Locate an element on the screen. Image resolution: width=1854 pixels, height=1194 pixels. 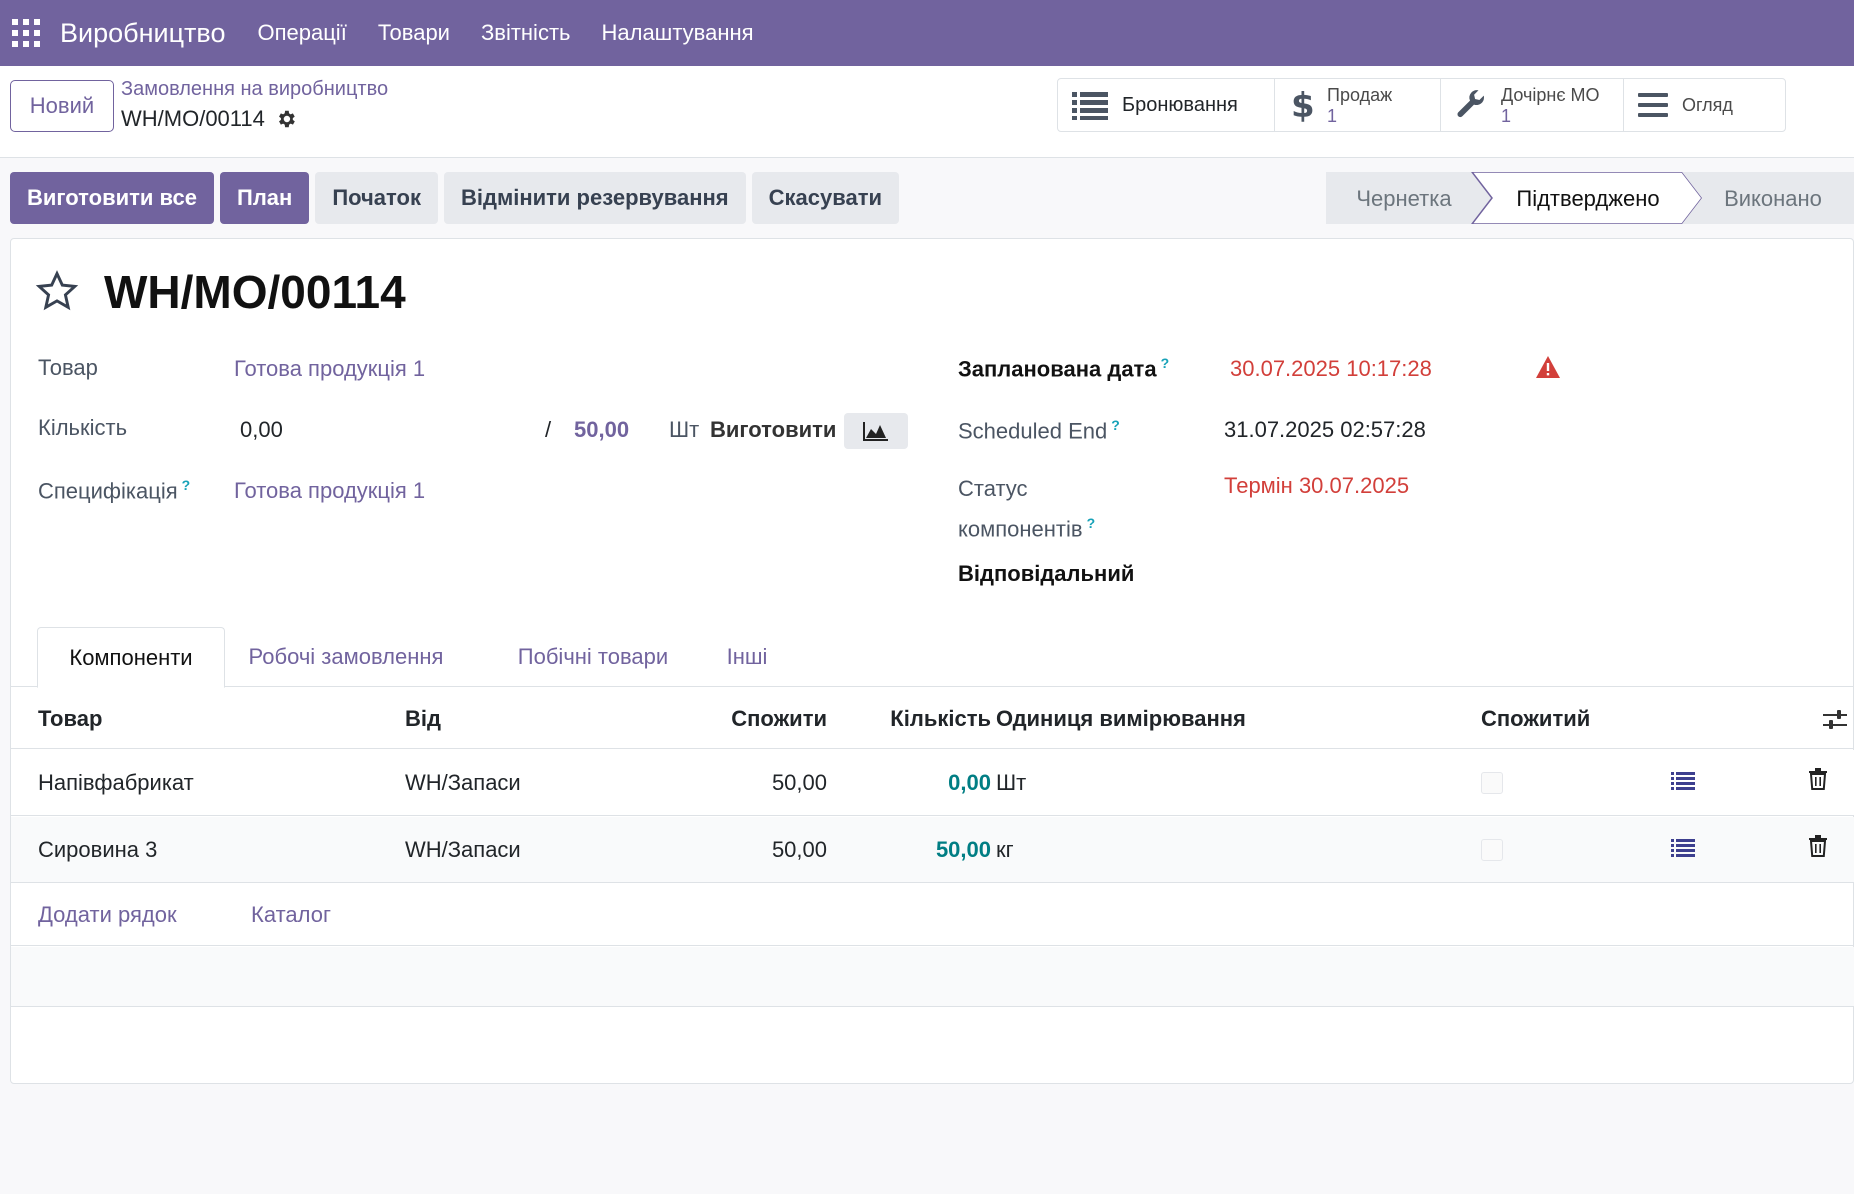
tab-work-orders: Робочі замовлення is located at coordinates (346, 657).